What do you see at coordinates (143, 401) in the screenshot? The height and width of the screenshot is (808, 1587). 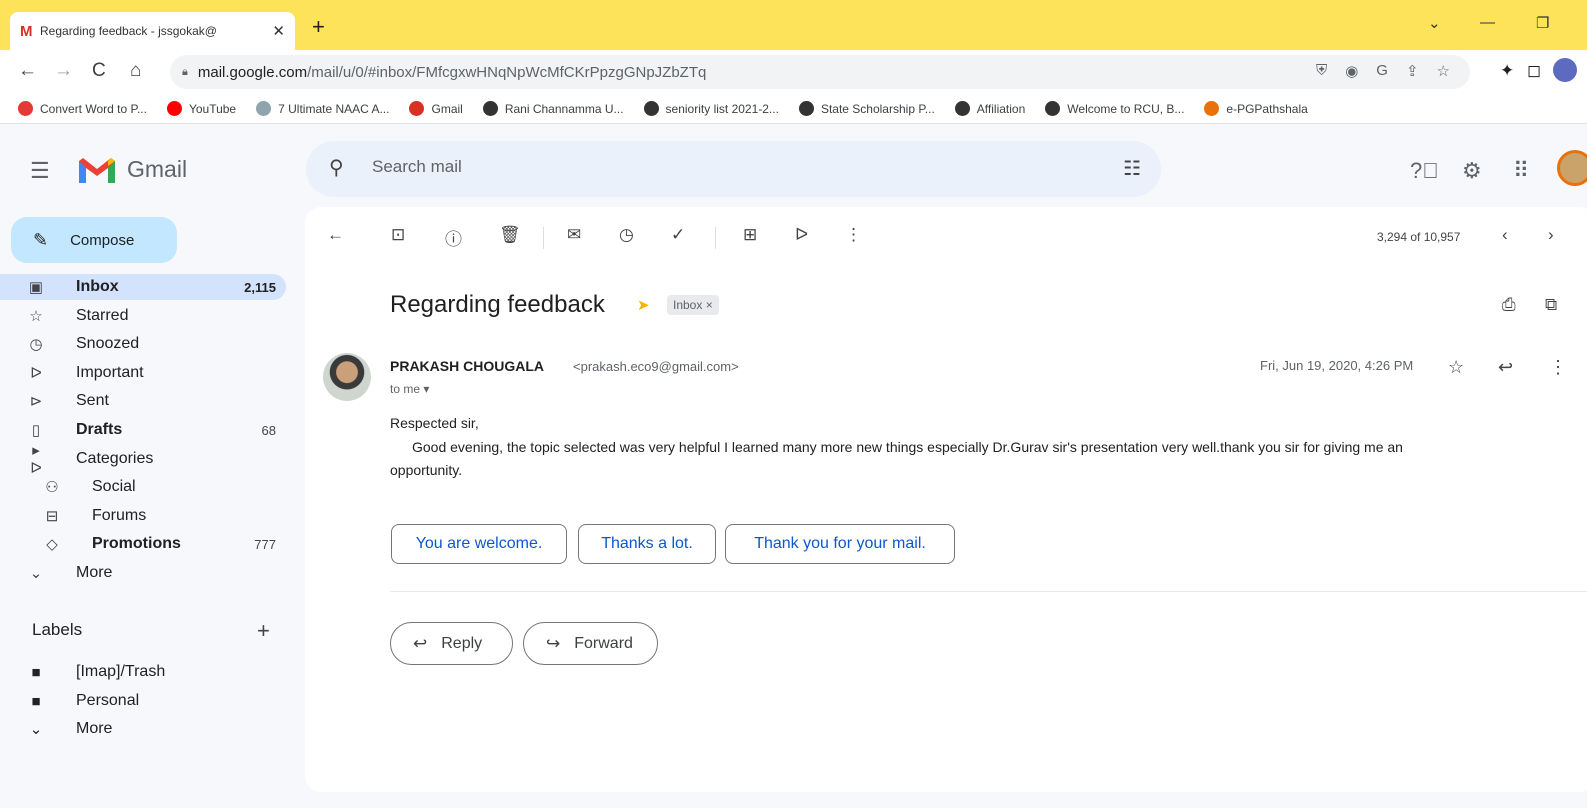 I see `sidebar-item-sent: ⊳ Sent` at bounding box center [143, 401].